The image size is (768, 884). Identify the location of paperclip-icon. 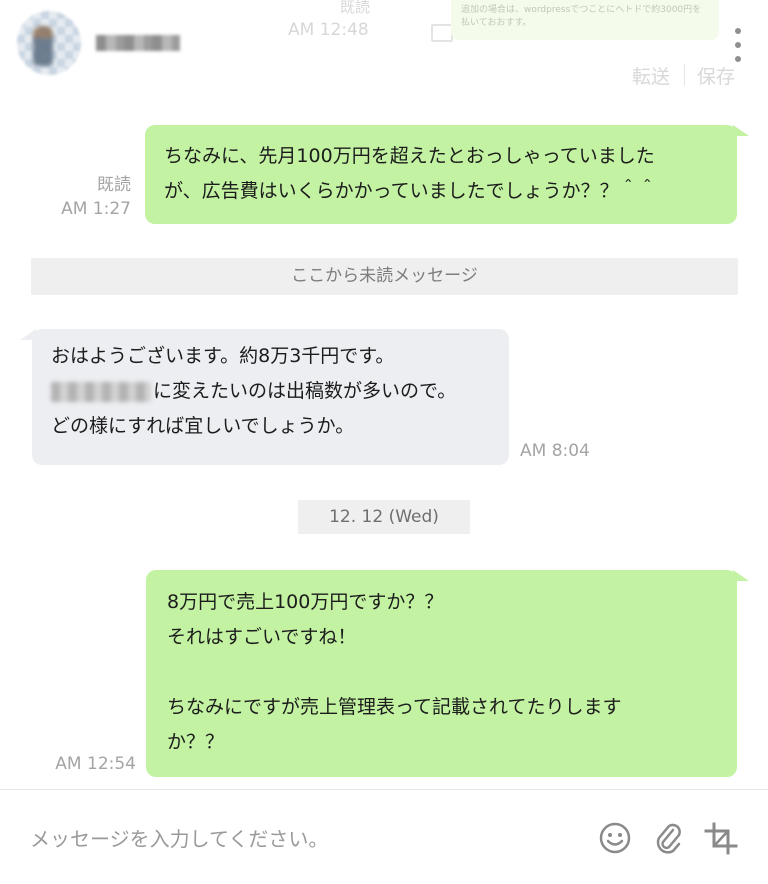
(668, 838).